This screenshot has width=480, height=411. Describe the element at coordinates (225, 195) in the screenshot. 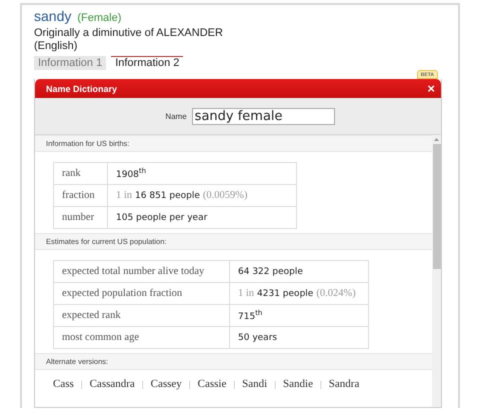

I see `muted-text: (0.0059%)` at that location.